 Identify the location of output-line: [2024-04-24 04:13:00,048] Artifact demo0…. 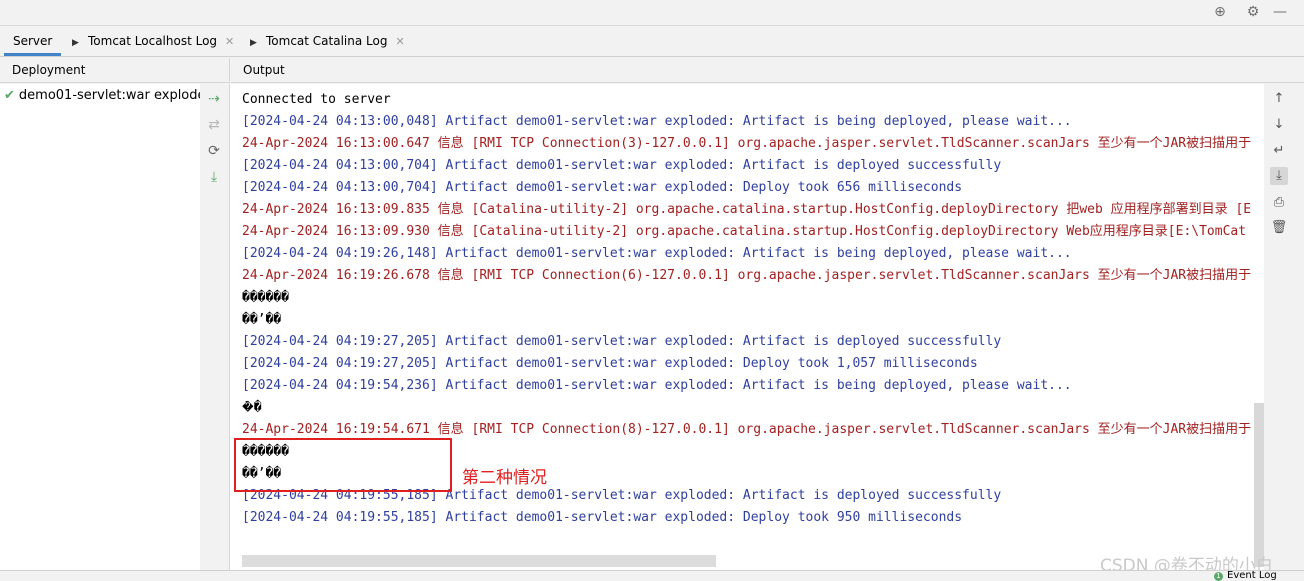
(657, 121).